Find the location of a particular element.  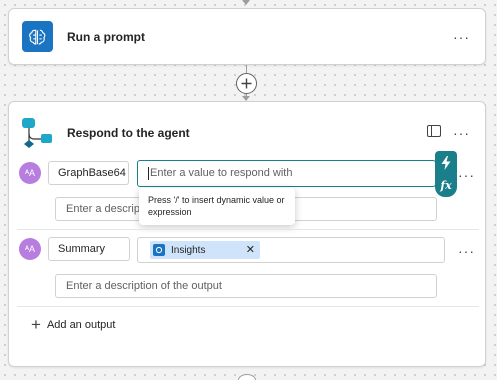

expression-button: fx is located at coordinates (445, 185).